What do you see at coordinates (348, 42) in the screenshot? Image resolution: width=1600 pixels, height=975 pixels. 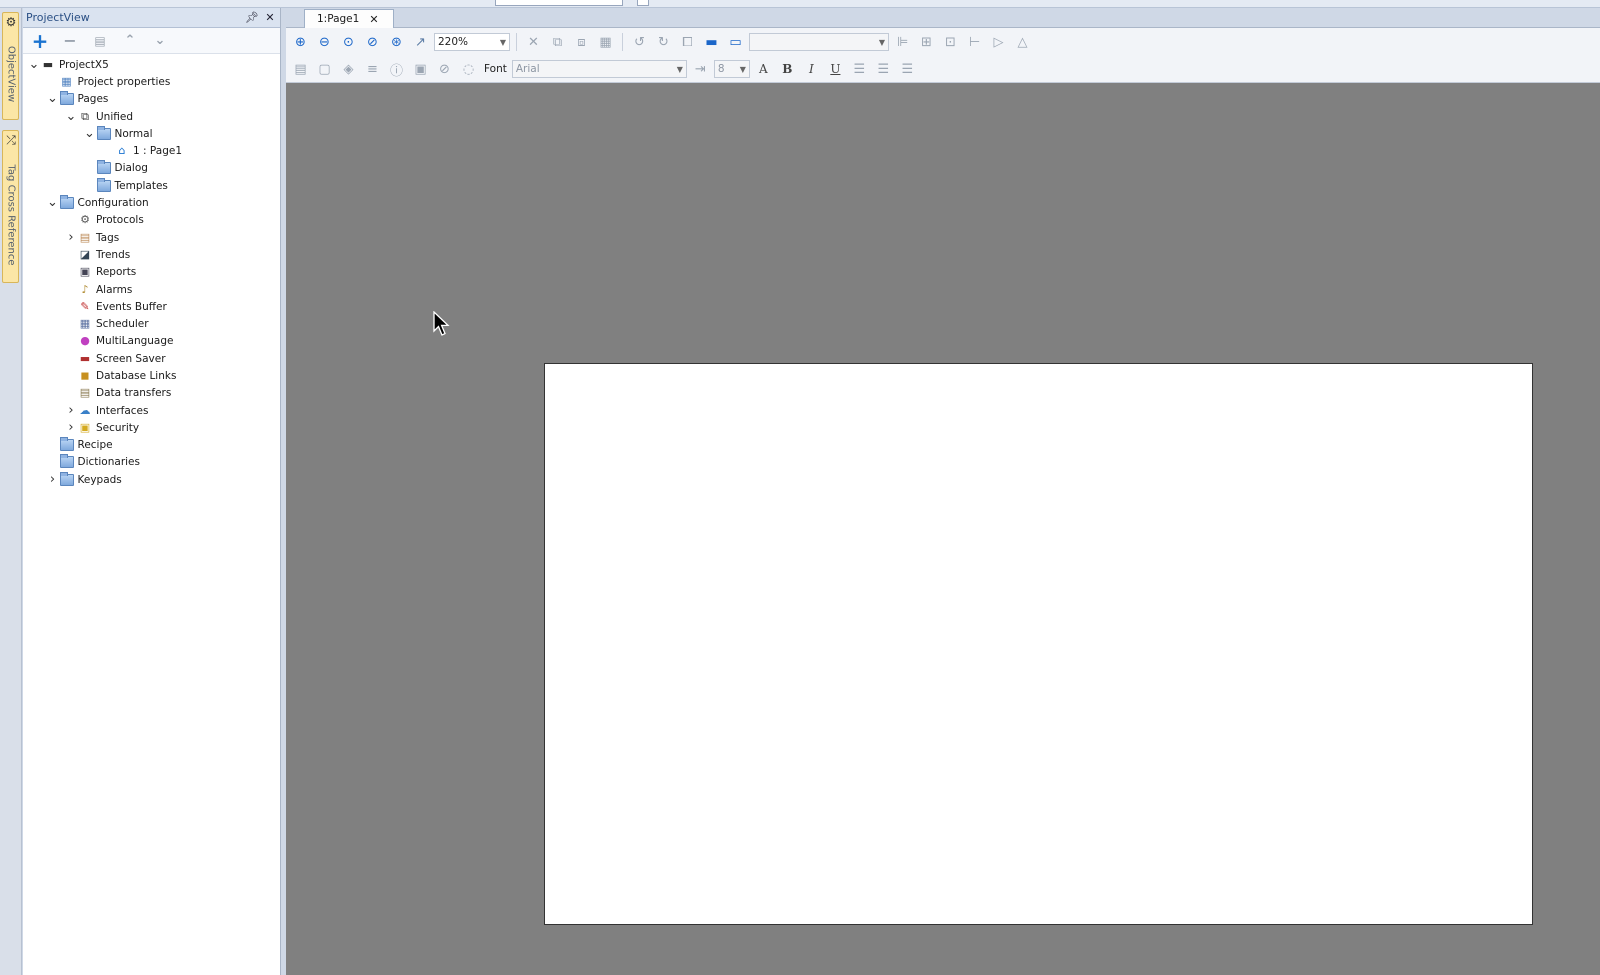 I see `zoom-fit-icon: ⊙` at bounding box center [348, 42].